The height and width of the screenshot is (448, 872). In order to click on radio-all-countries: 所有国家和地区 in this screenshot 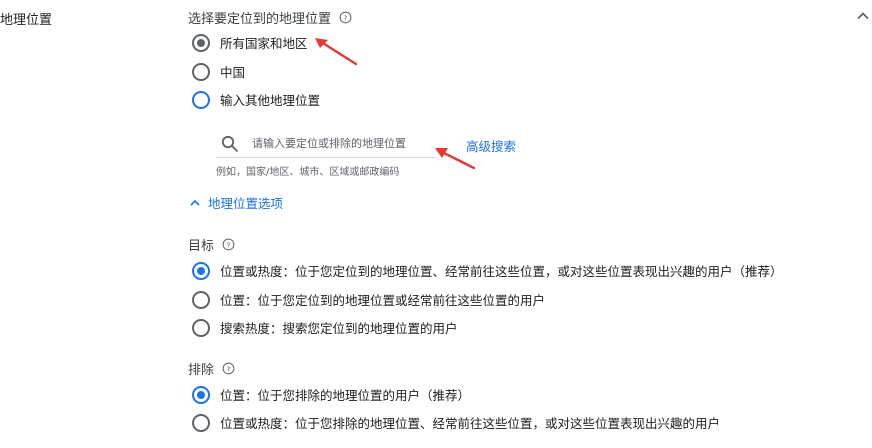, I will do `click(250, 42)`.